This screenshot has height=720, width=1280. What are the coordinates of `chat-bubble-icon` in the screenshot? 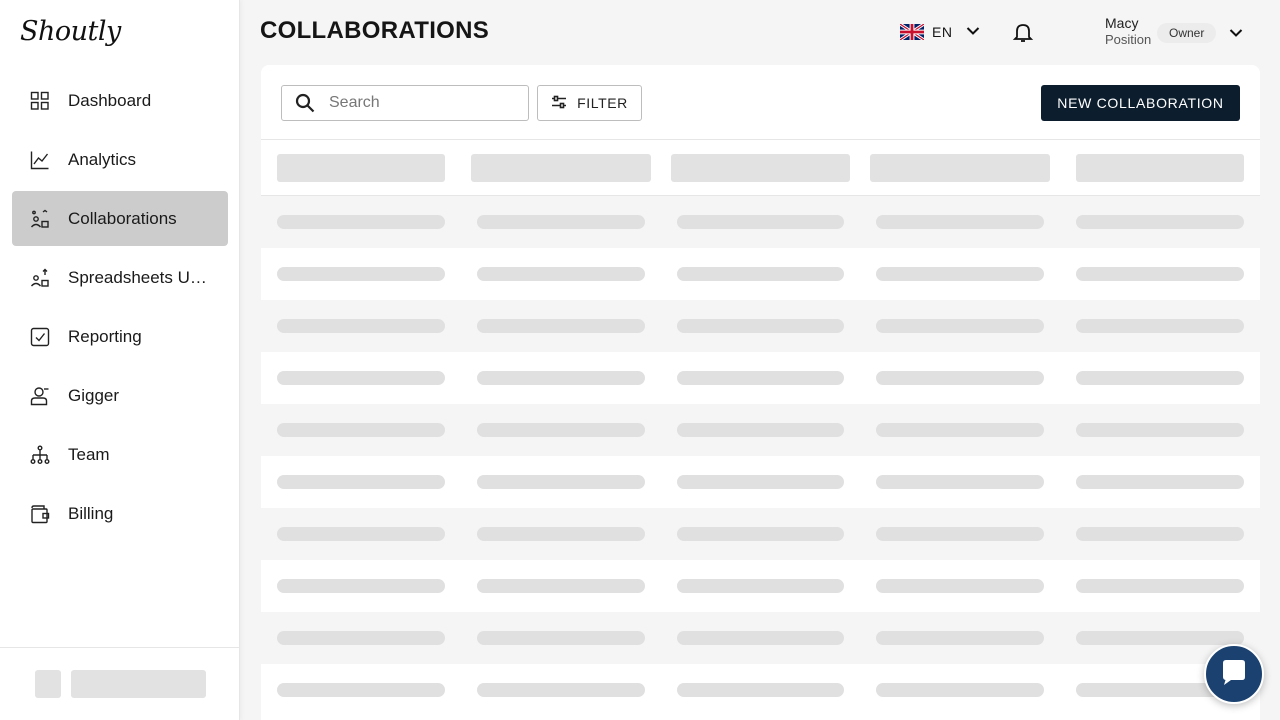 It's located at (1234, 674).